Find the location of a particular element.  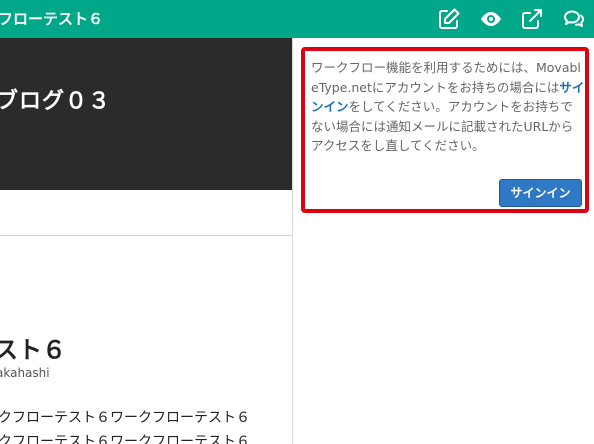

edit-icon is located at coordinates (449, 19).